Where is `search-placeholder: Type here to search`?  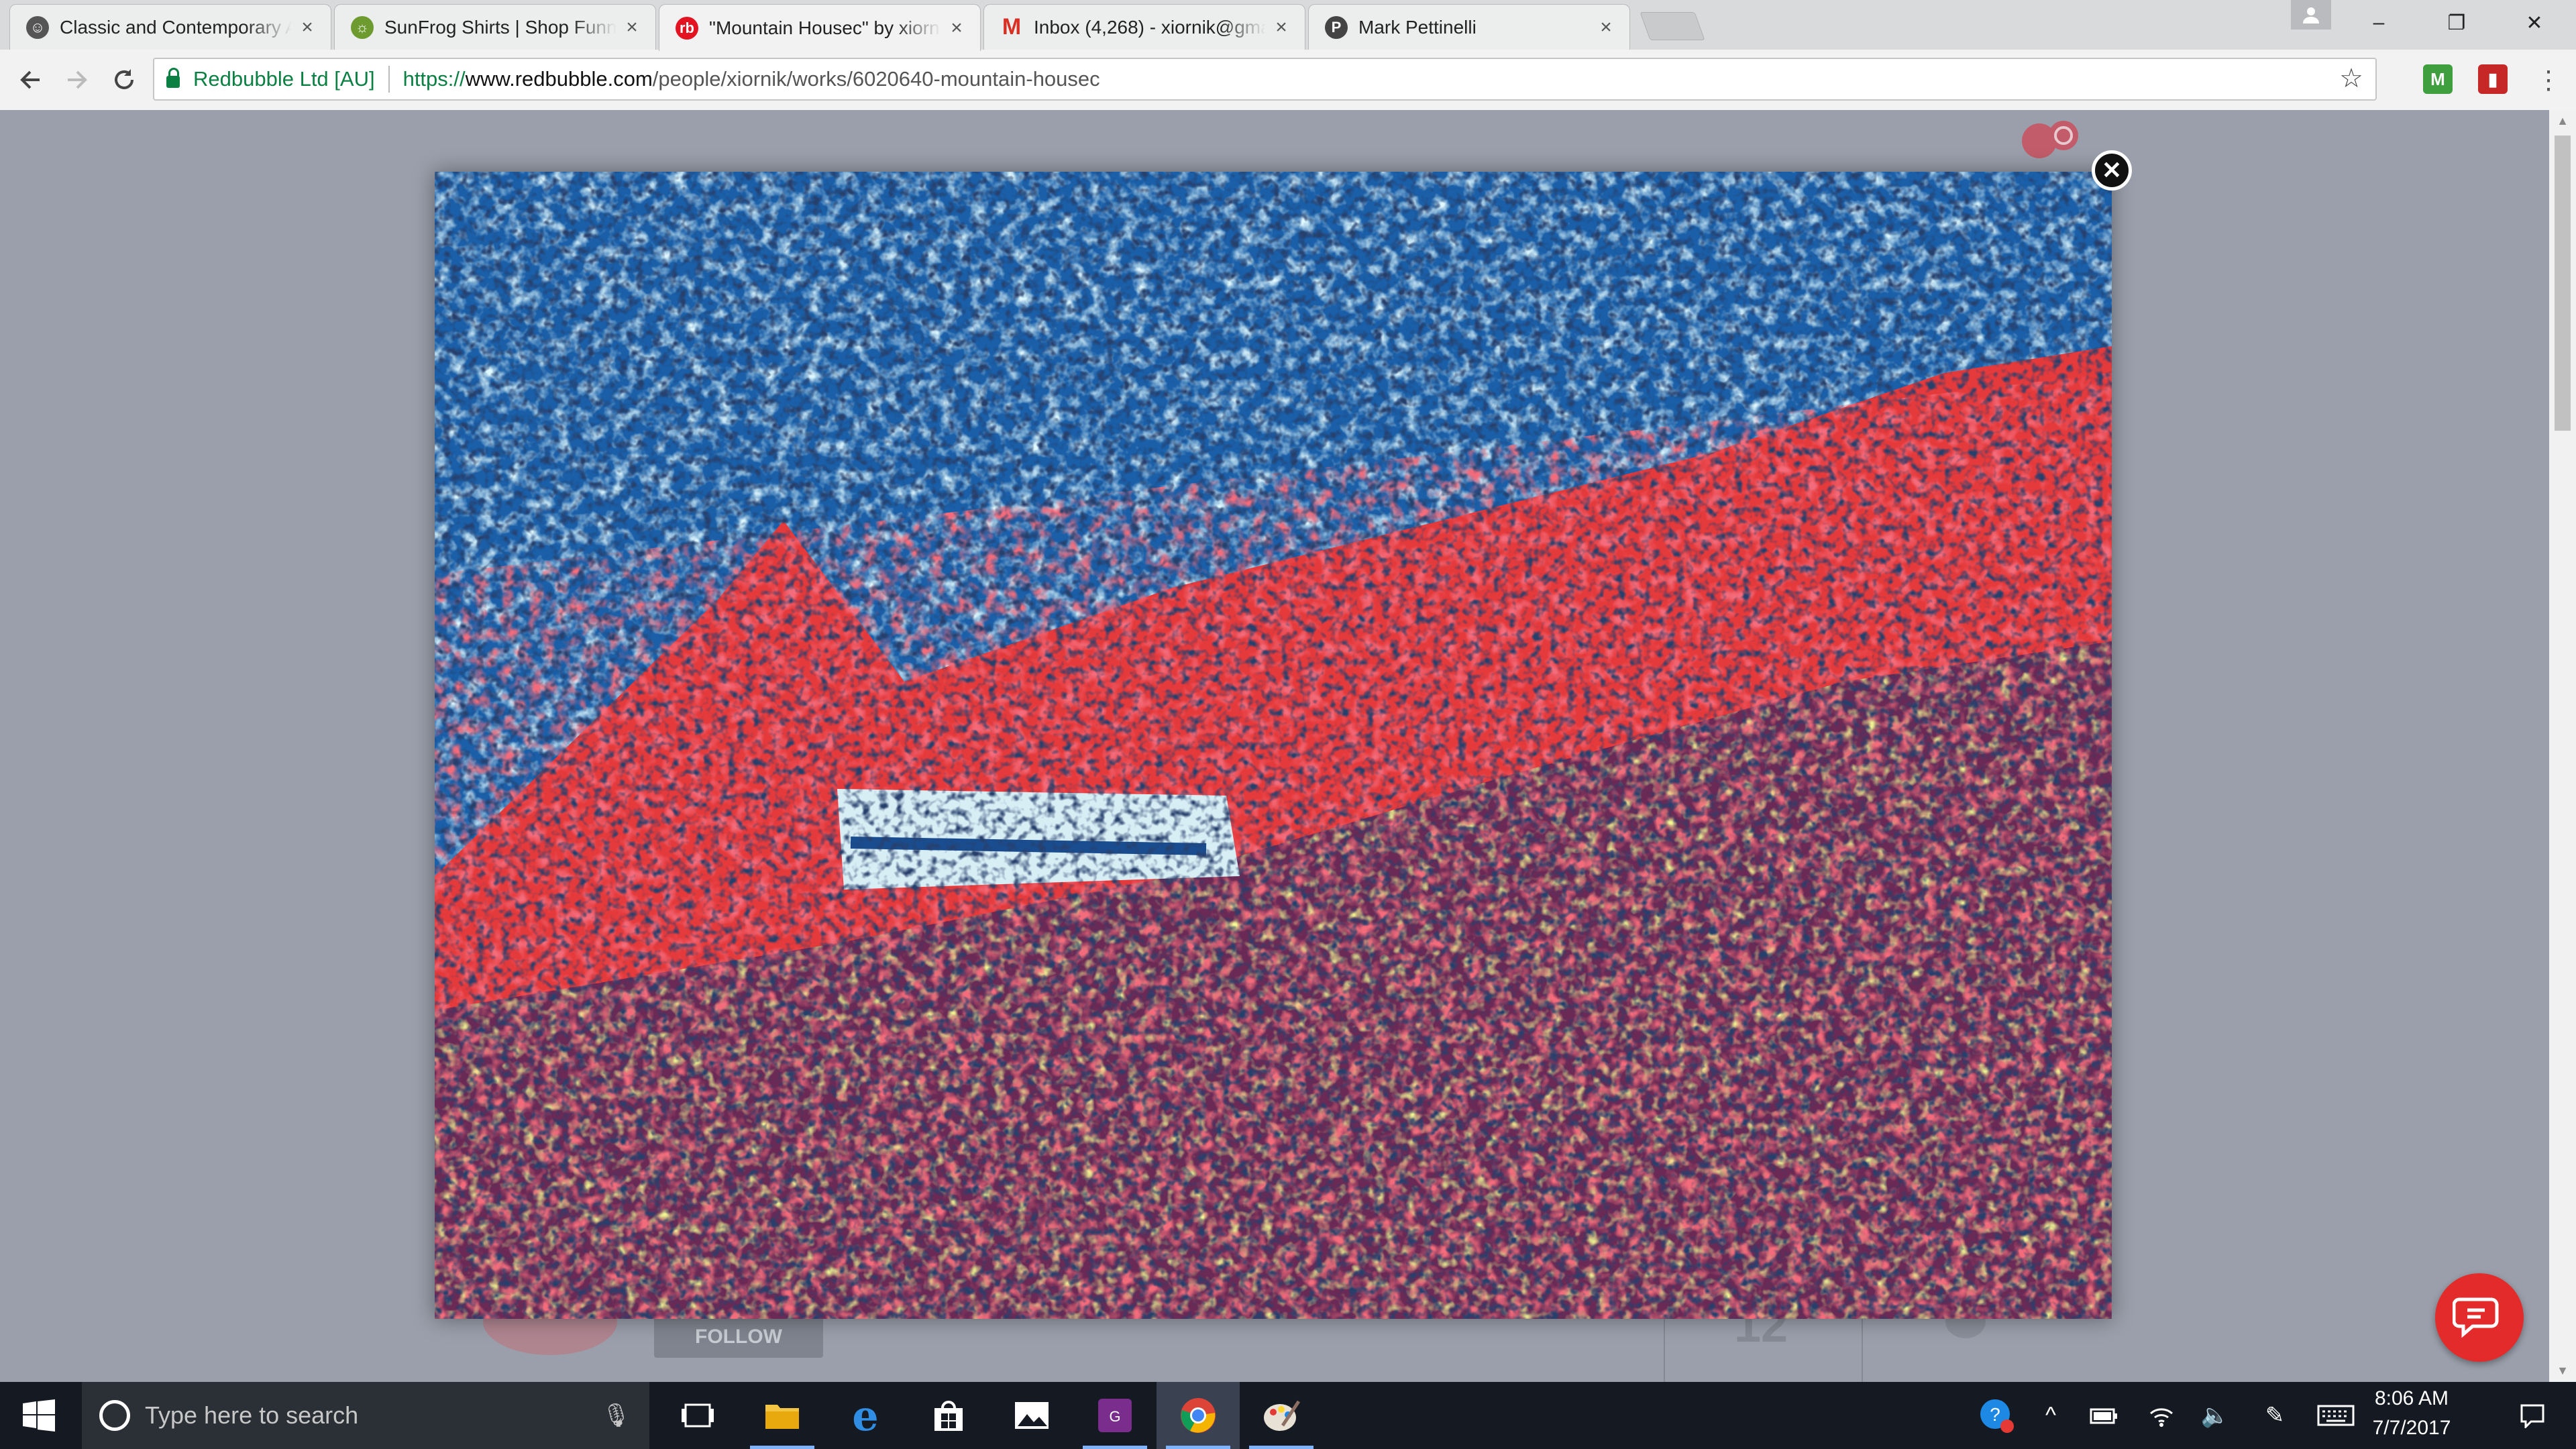
search-placeholder: Type here to search is located at coordinates (252, 1415).